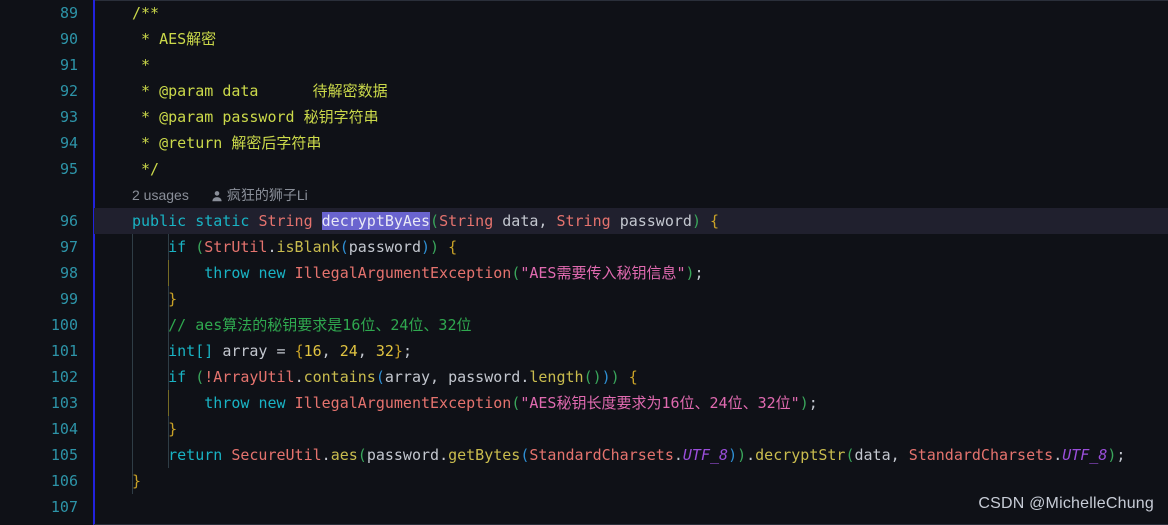  Describe the element at coordinates (43, 481) in the screenshot. I see `line-number: 106` at that location.